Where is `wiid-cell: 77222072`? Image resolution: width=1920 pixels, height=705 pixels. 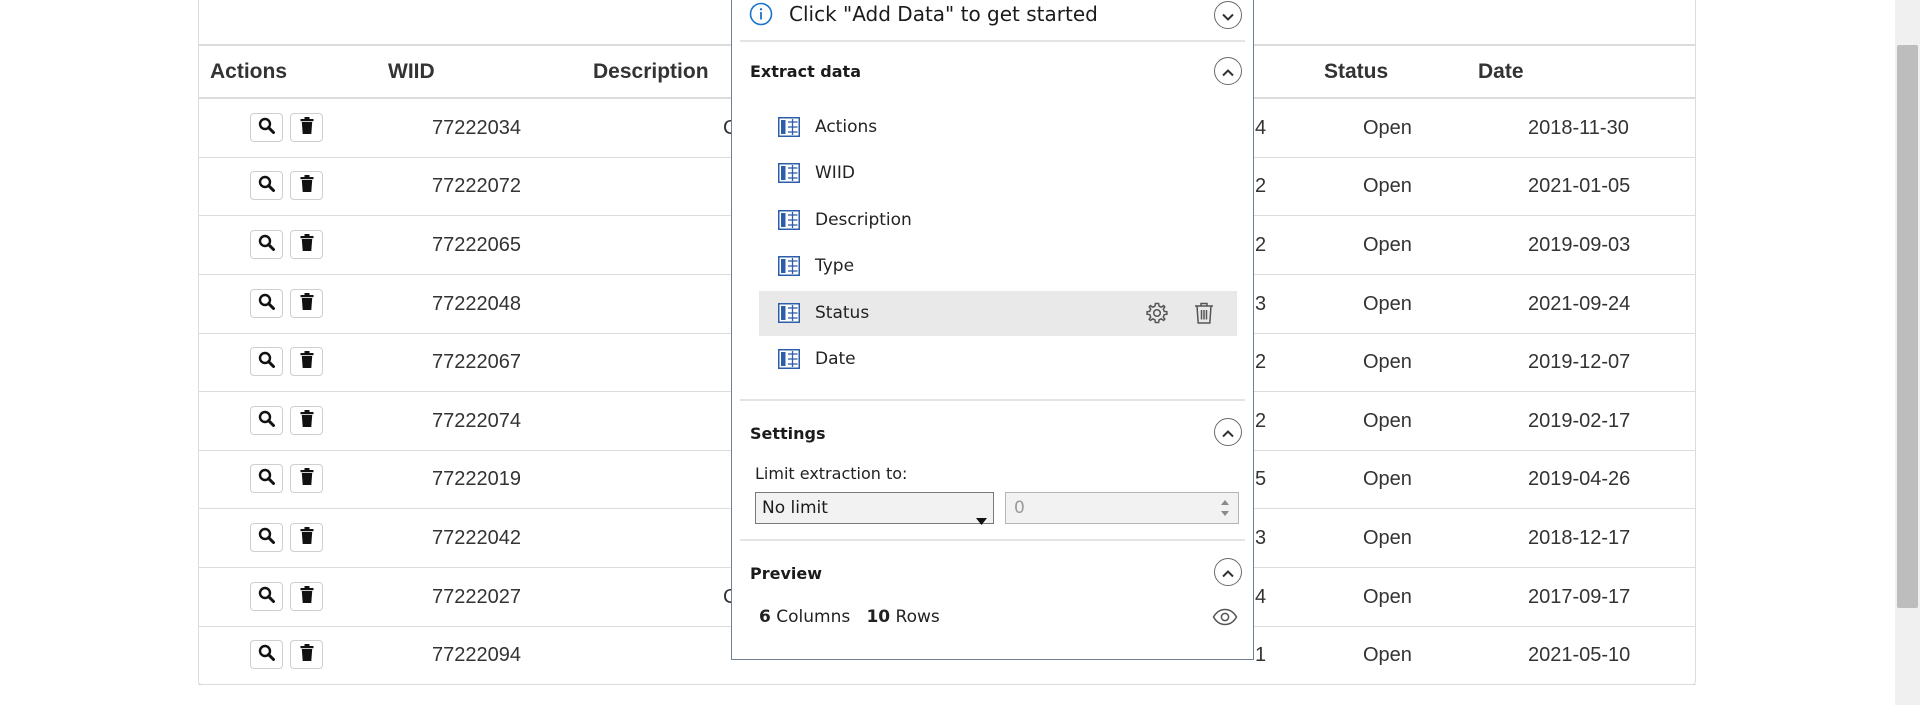
wiid-cell: 77222072 is located at coordinates (476, 186).